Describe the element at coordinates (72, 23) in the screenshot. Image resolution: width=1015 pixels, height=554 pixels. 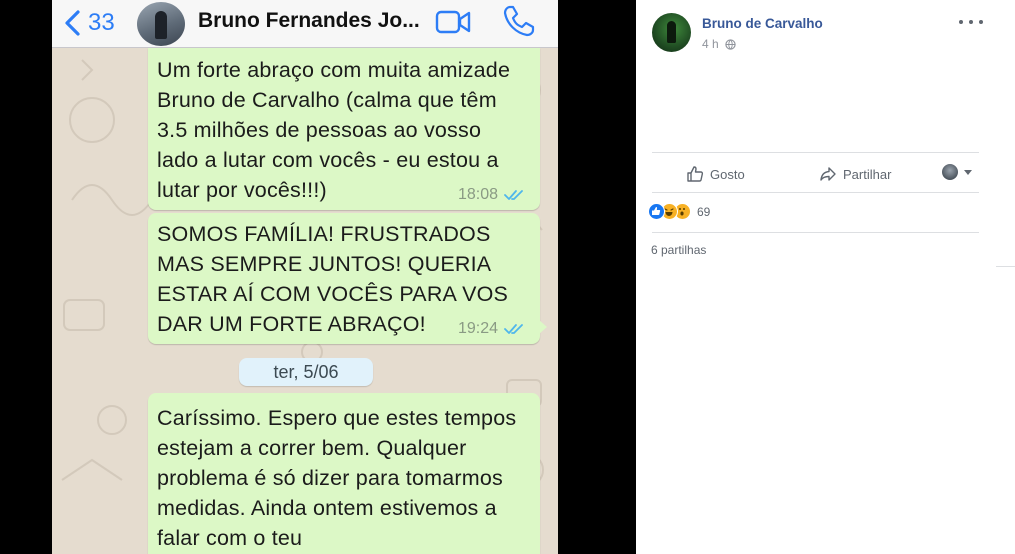
I see `chevron-left-icon` at that location.